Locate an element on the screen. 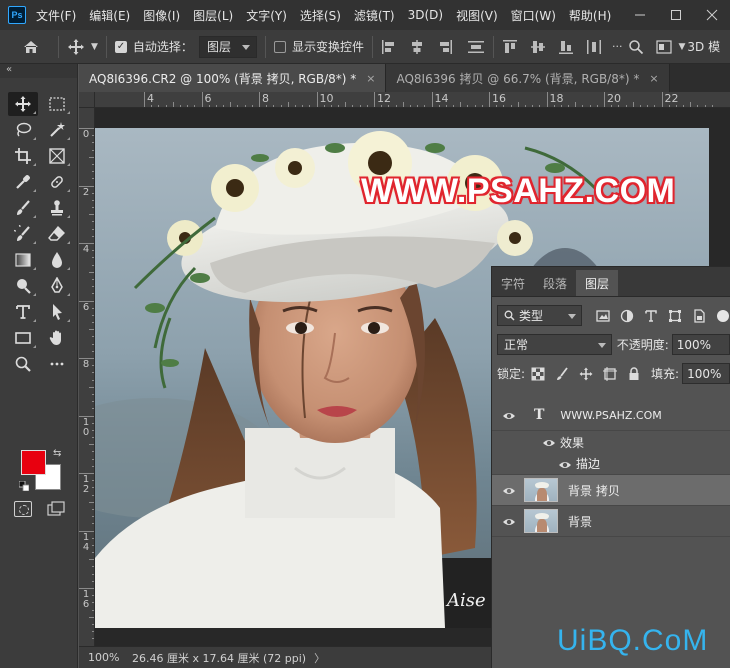  layer-effects-row: 效果 is located at coordinates (611, 442).